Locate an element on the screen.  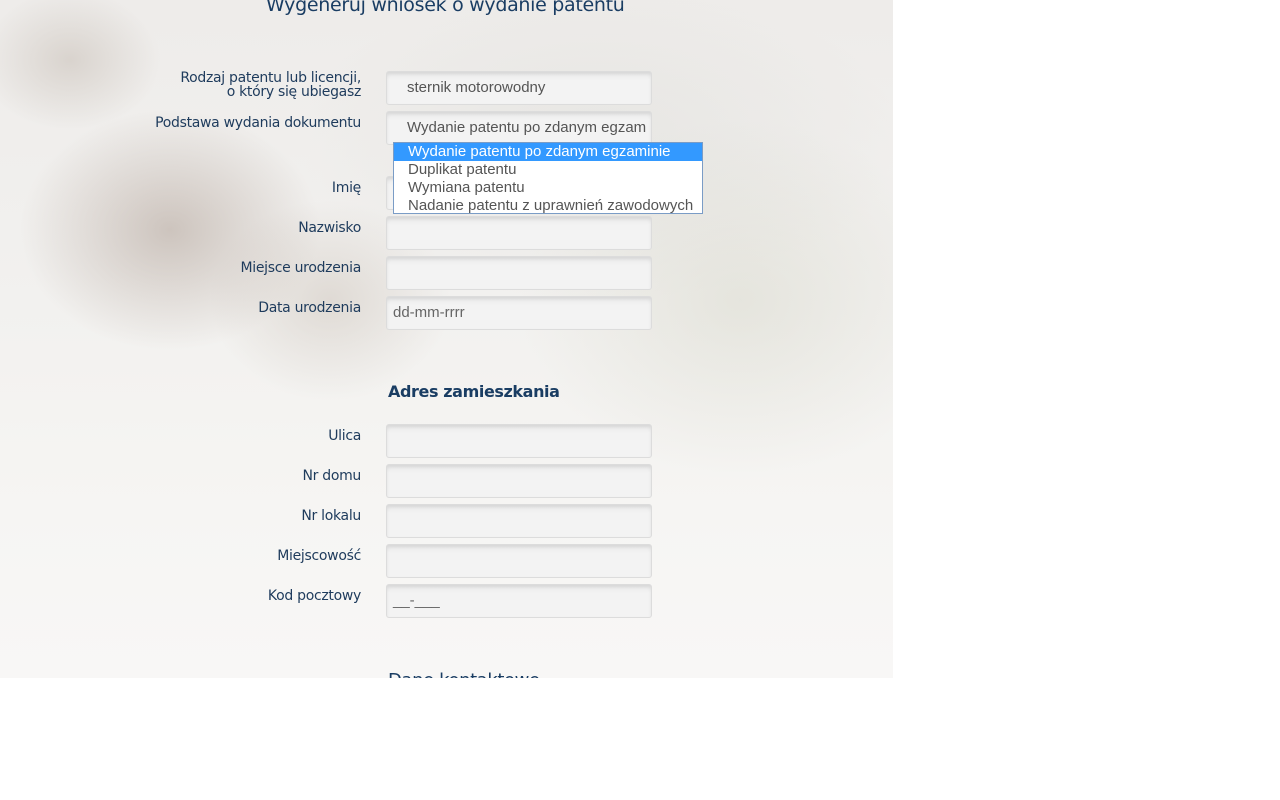
postal-code-input: __-___ is located at coordinates (519, 601).